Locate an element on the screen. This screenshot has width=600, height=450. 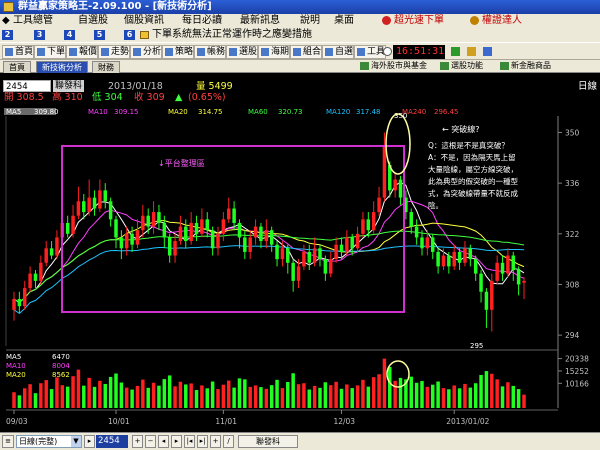
quote-low: 低 304 is located at coordinates (107, 97).